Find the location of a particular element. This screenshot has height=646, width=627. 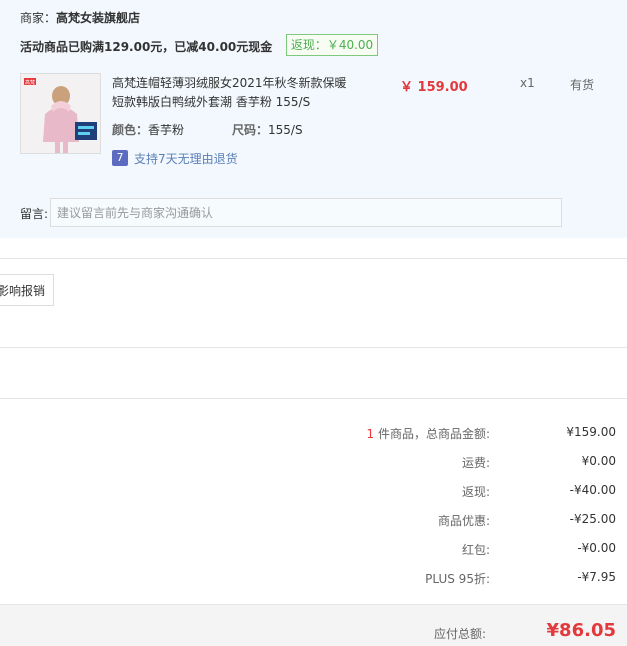

summary-value-discount: -¥25.00 is located at coordinates (592, 519).